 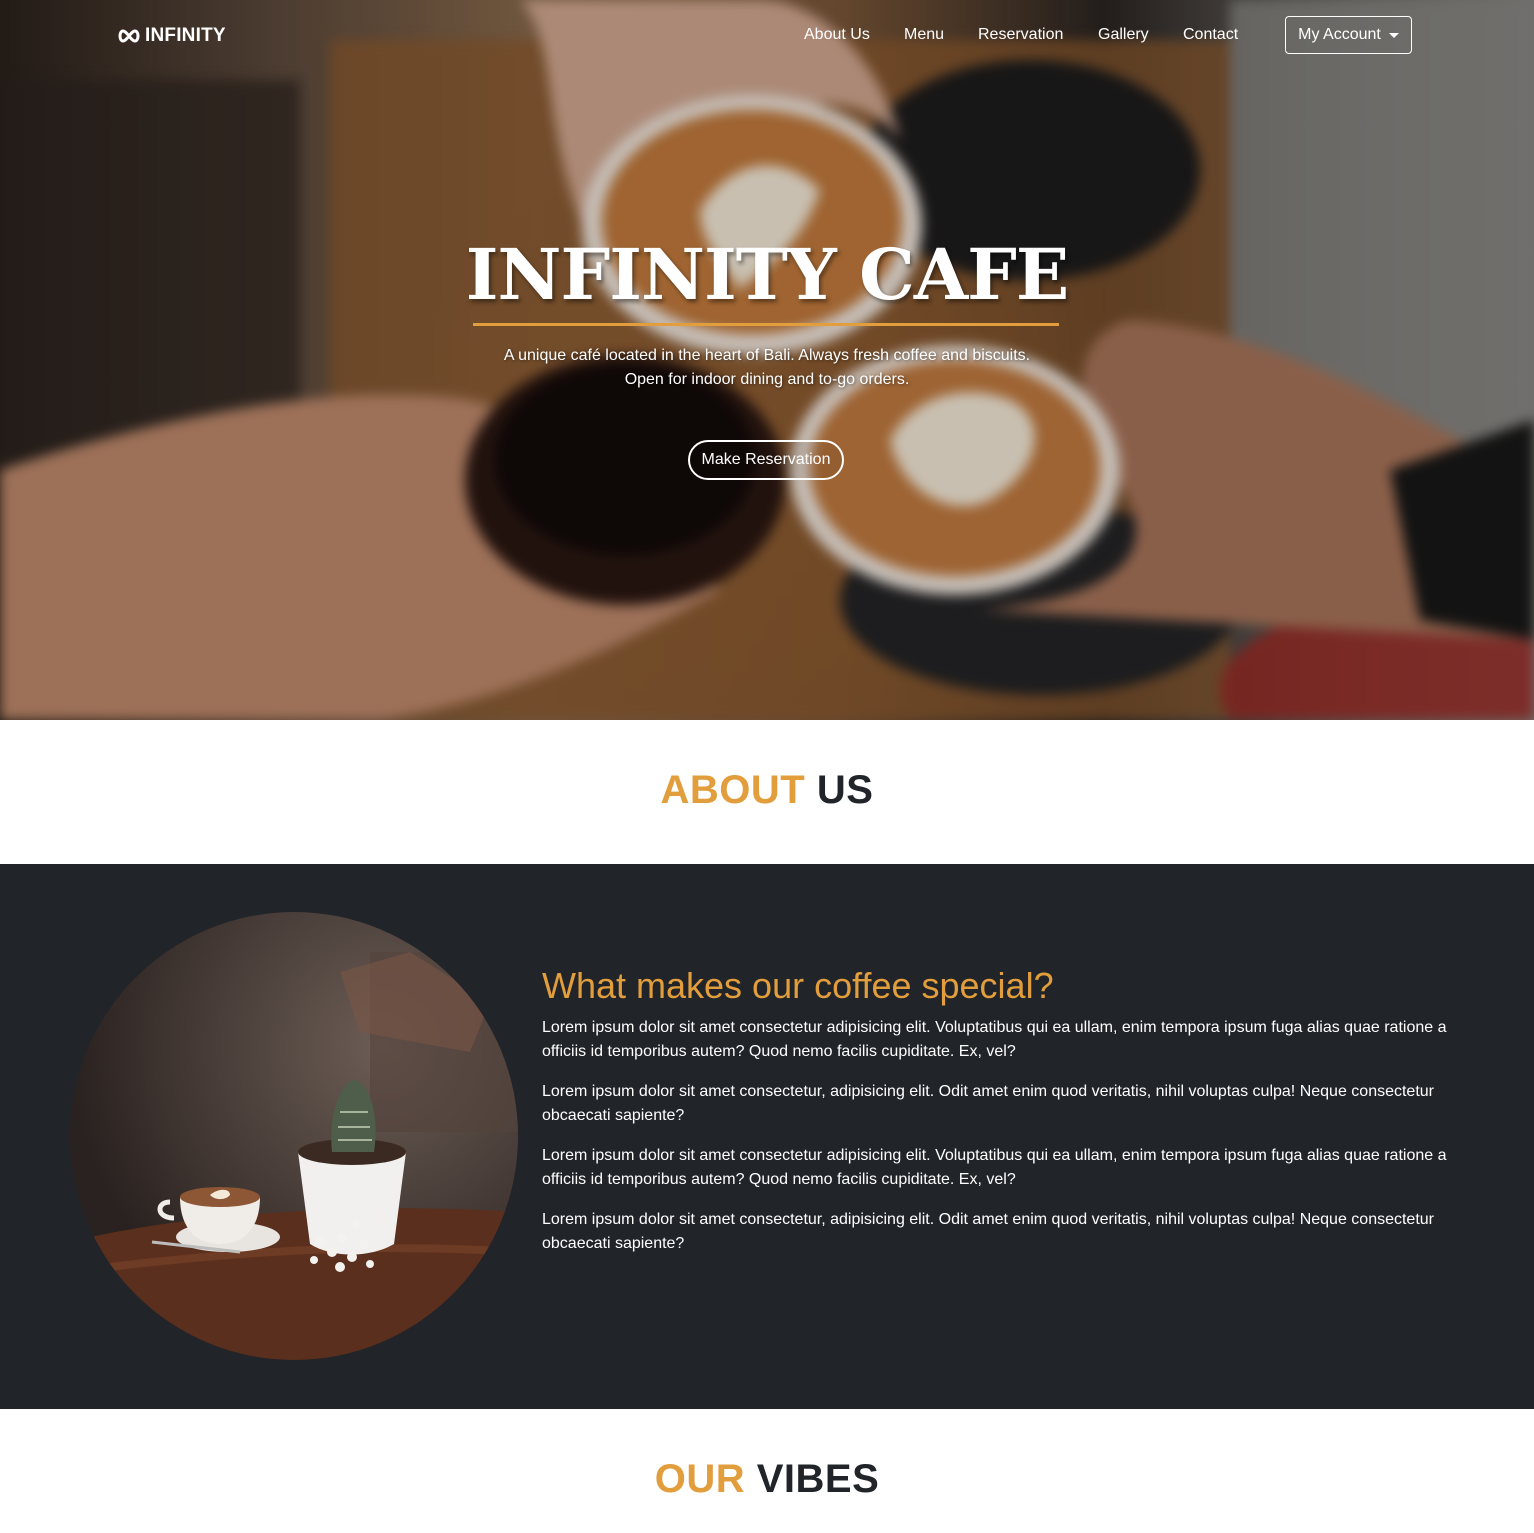 What do you see at coordinates (798, 985) in the screenshot?
I see `about-title: What makes our coffee special?` at bounding box center [798, 985].